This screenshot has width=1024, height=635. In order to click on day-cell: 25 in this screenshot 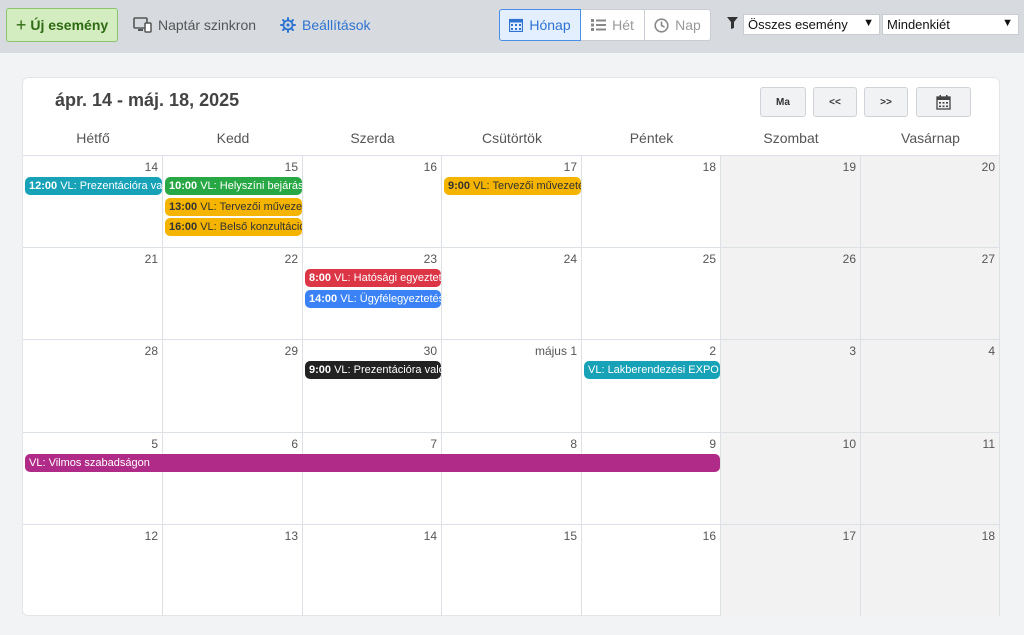, I will do `click(651, 293)`.